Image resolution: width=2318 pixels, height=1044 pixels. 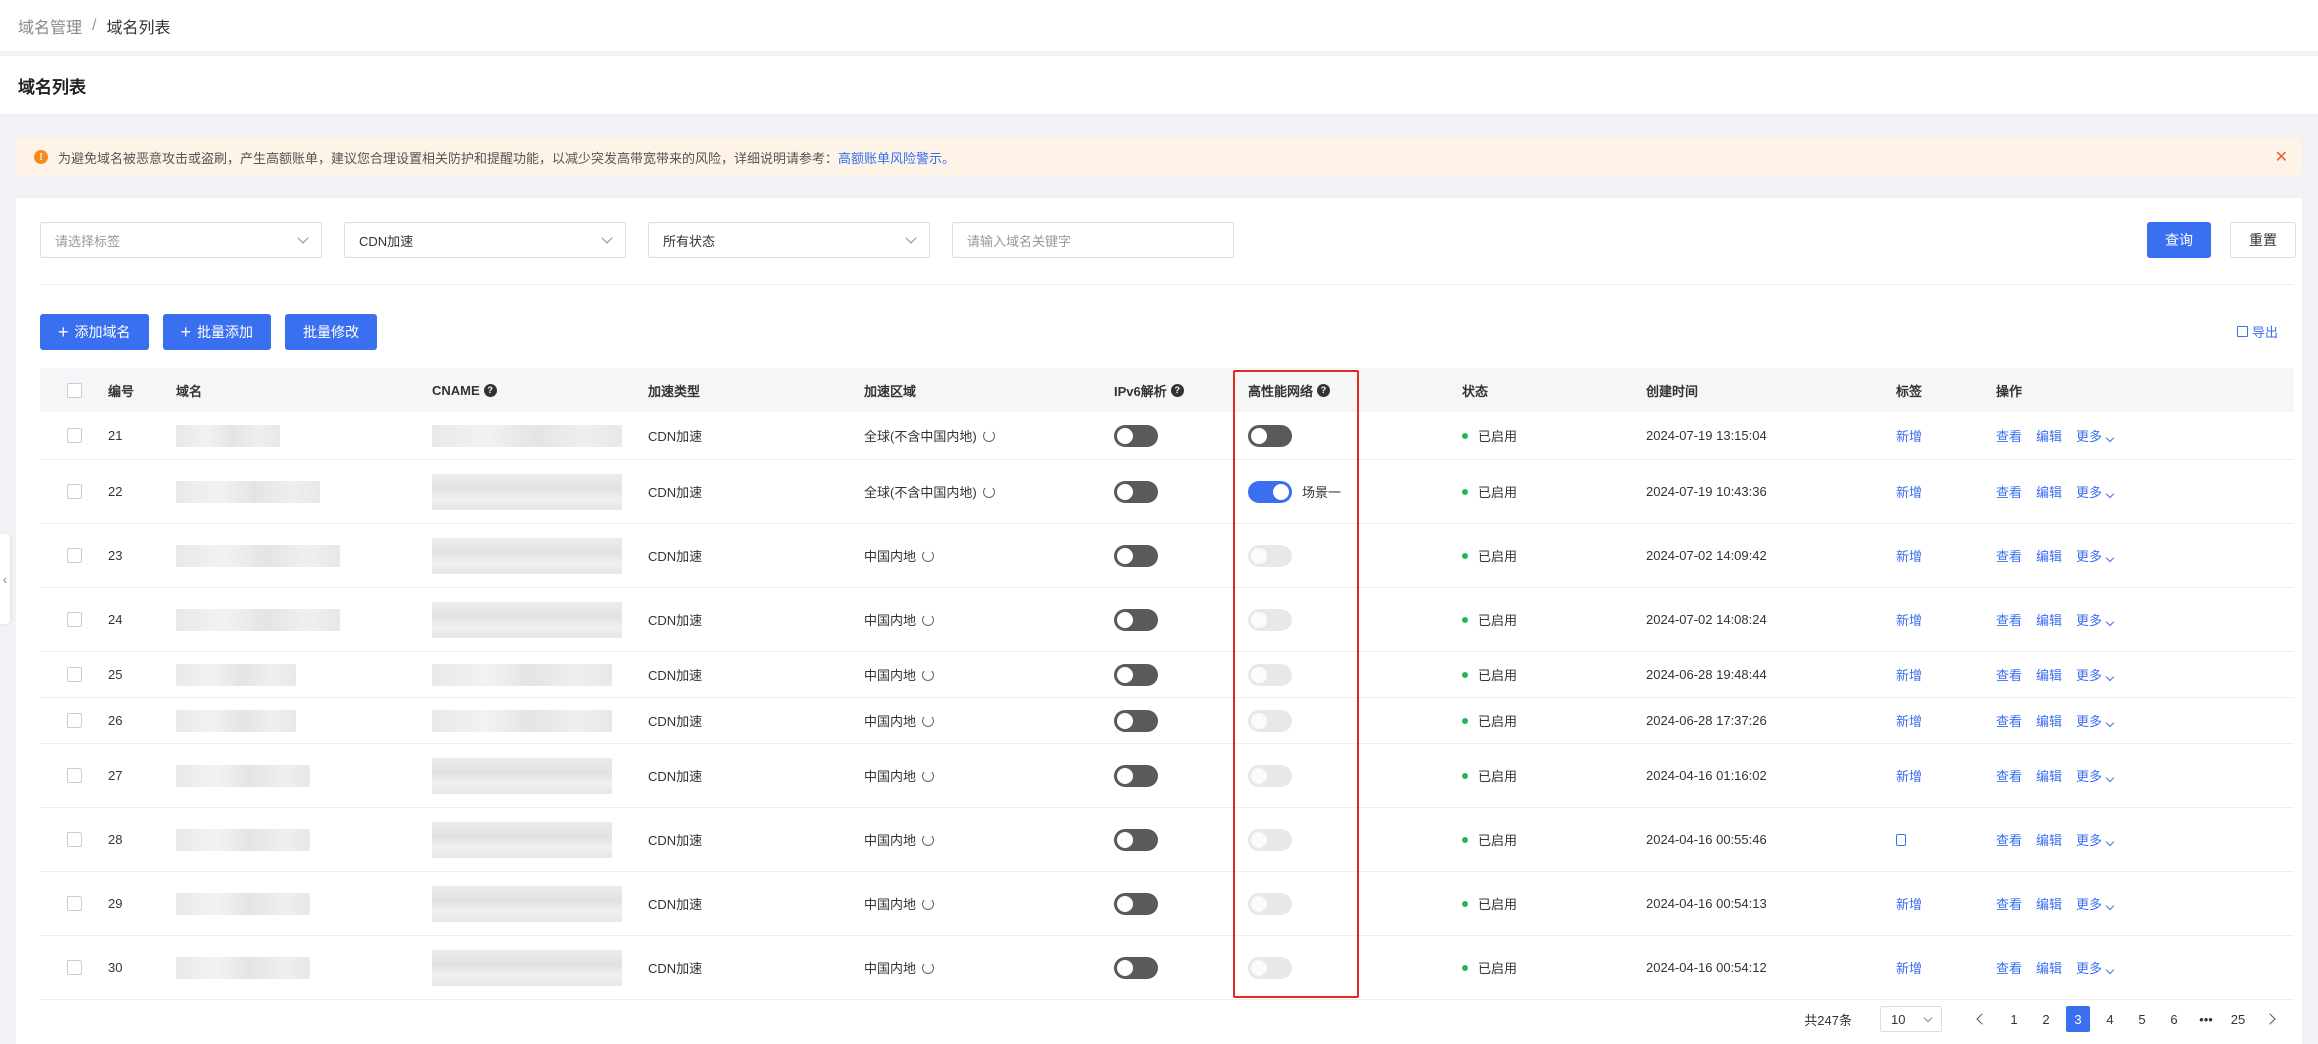 I want to click on batch-add-button: + 批量添加, so click(x=217, y=332).